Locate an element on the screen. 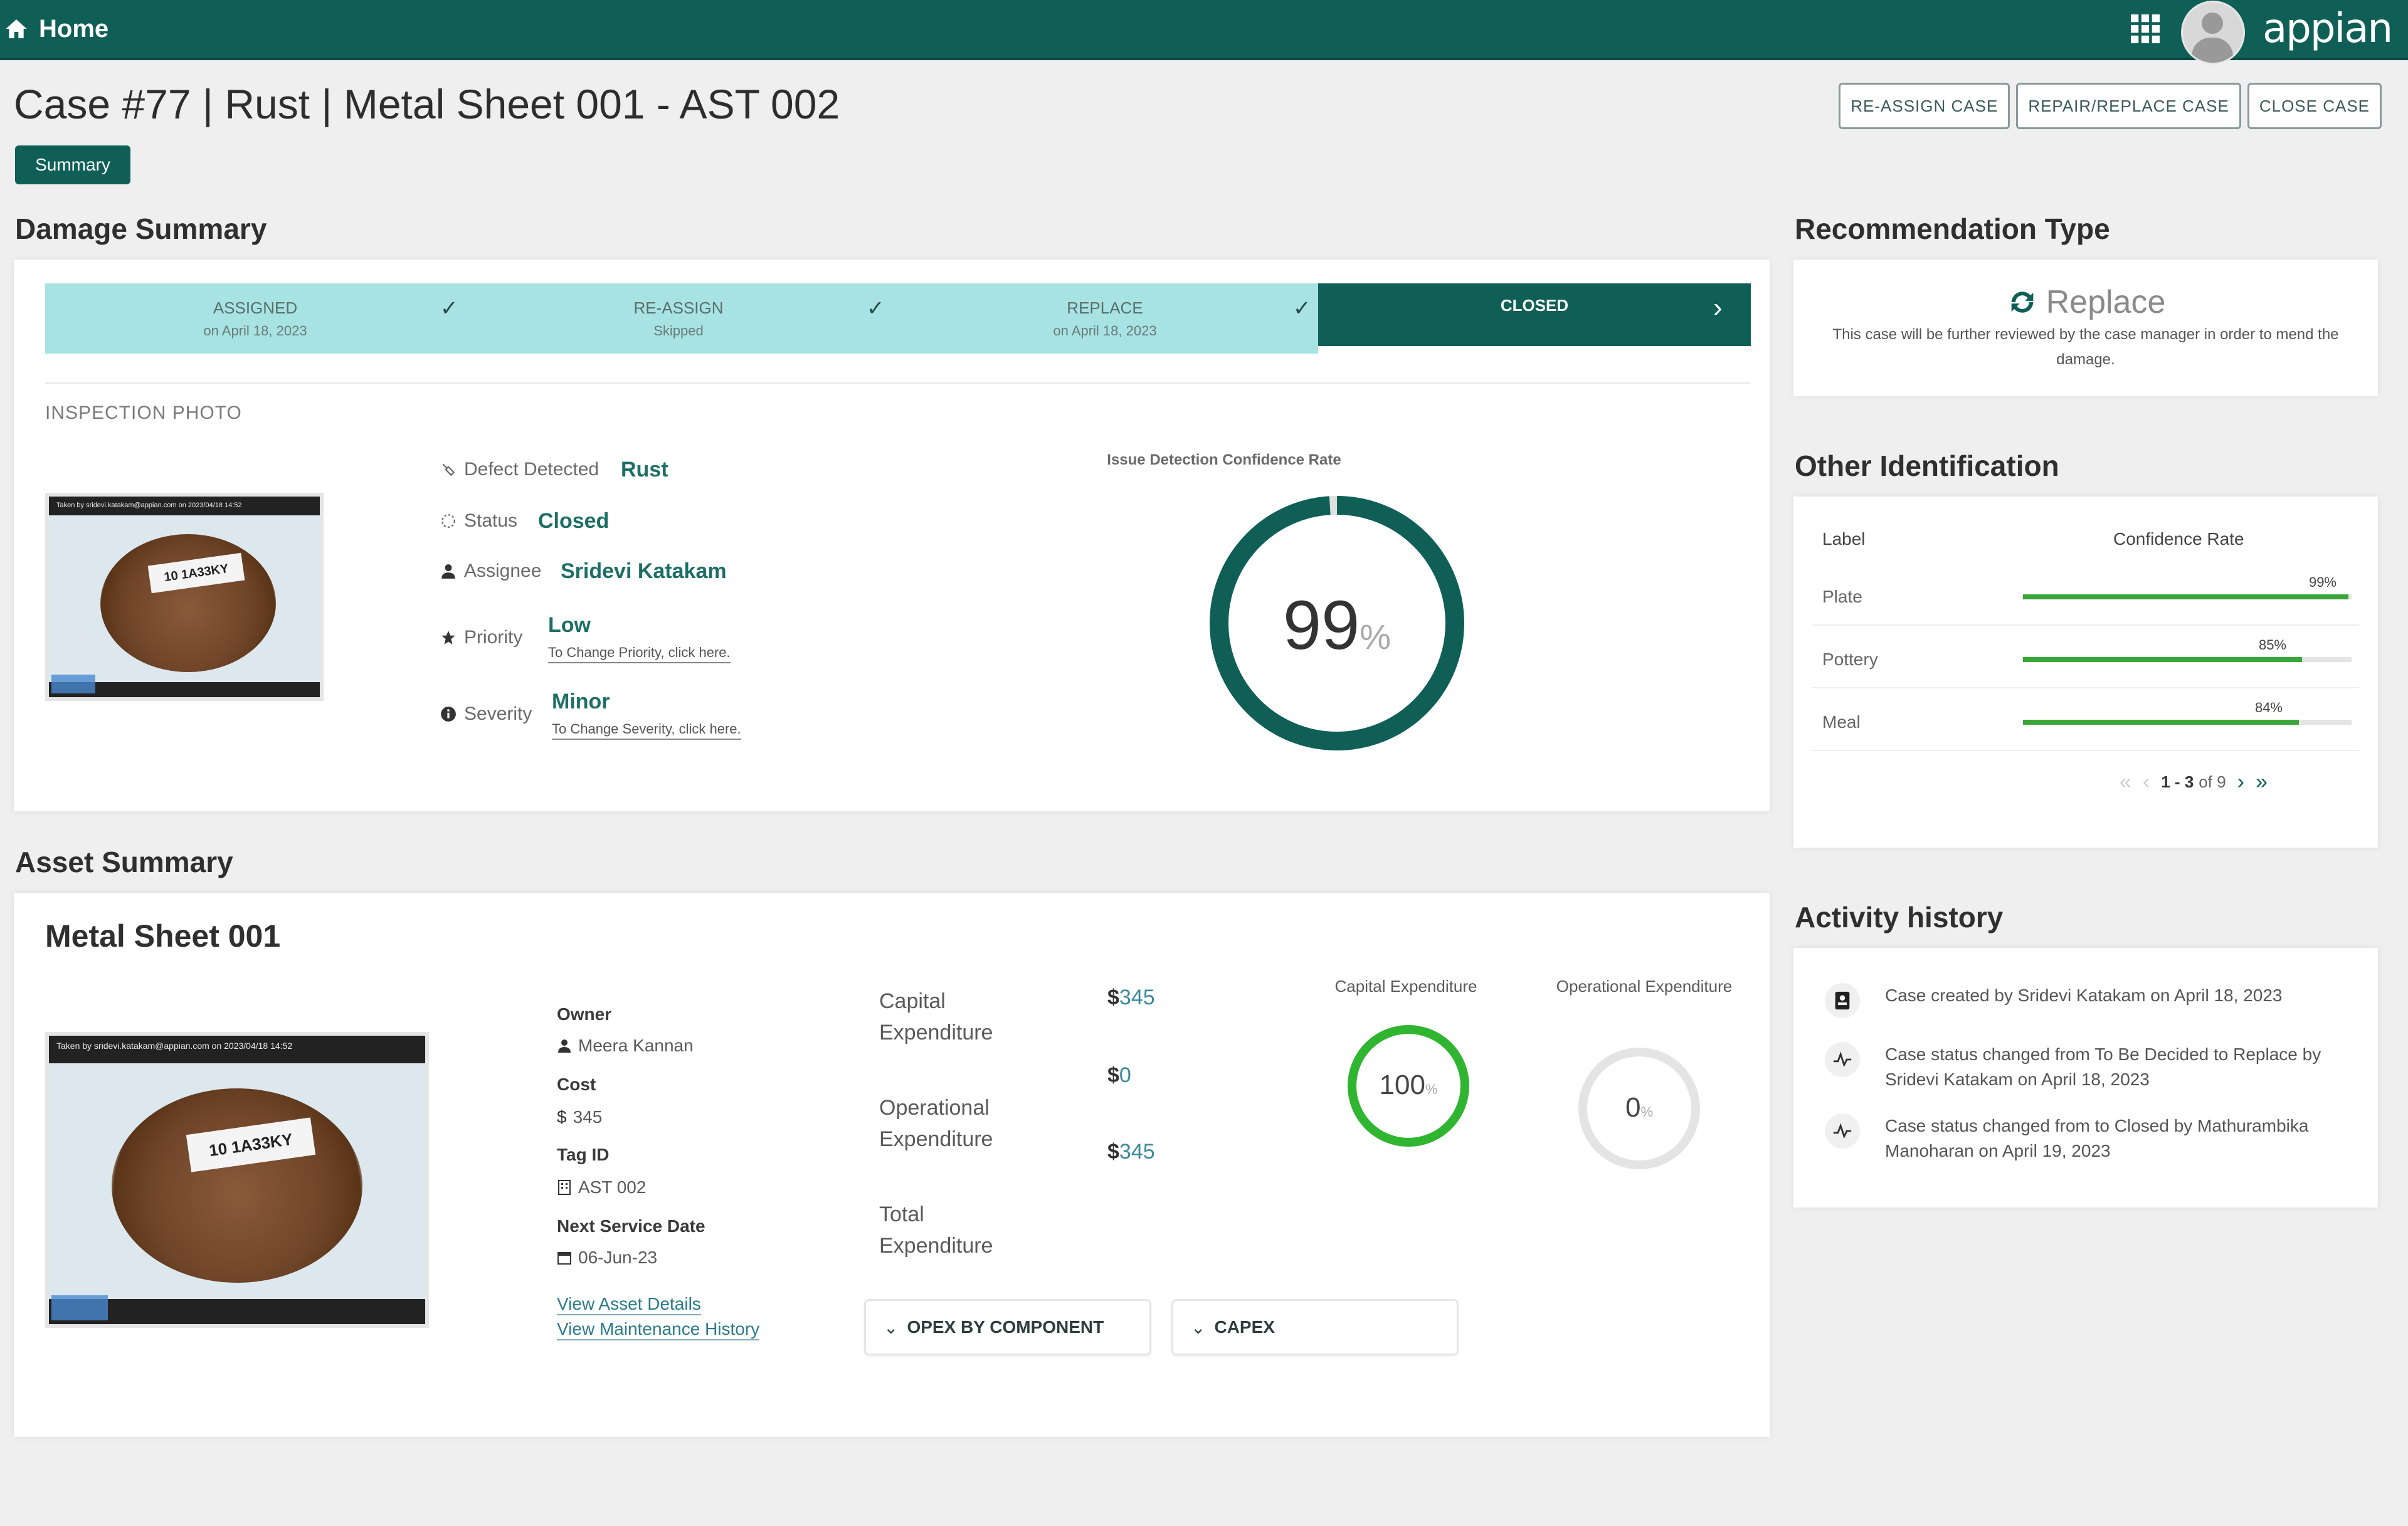 This screenshot has height=1526, width=2408. accordion-label: OPEX BY COMPONENT is located at coordinates (1005, 1327).